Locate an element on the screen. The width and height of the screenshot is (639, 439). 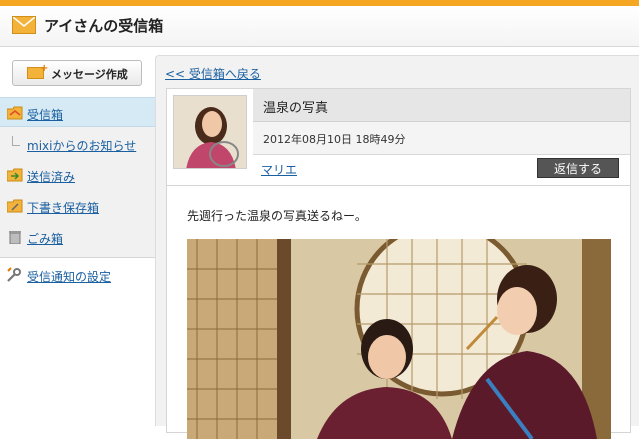
page-title: アイさんの受信箱 is located at coordinates (104, 26).